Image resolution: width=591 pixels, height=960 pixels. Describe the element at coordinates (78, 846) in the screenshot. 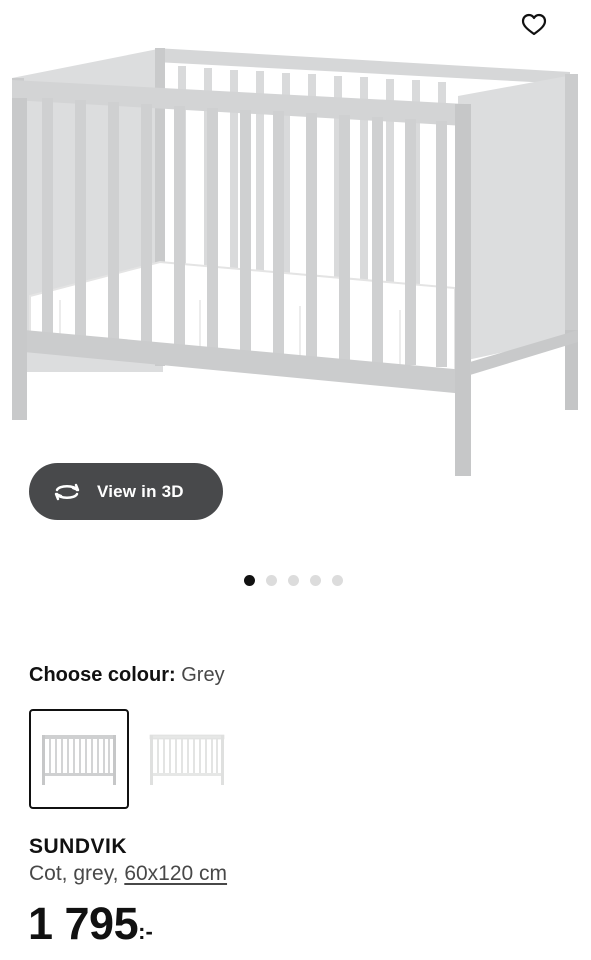

I see `product-name: SUNDVIK` at that location.